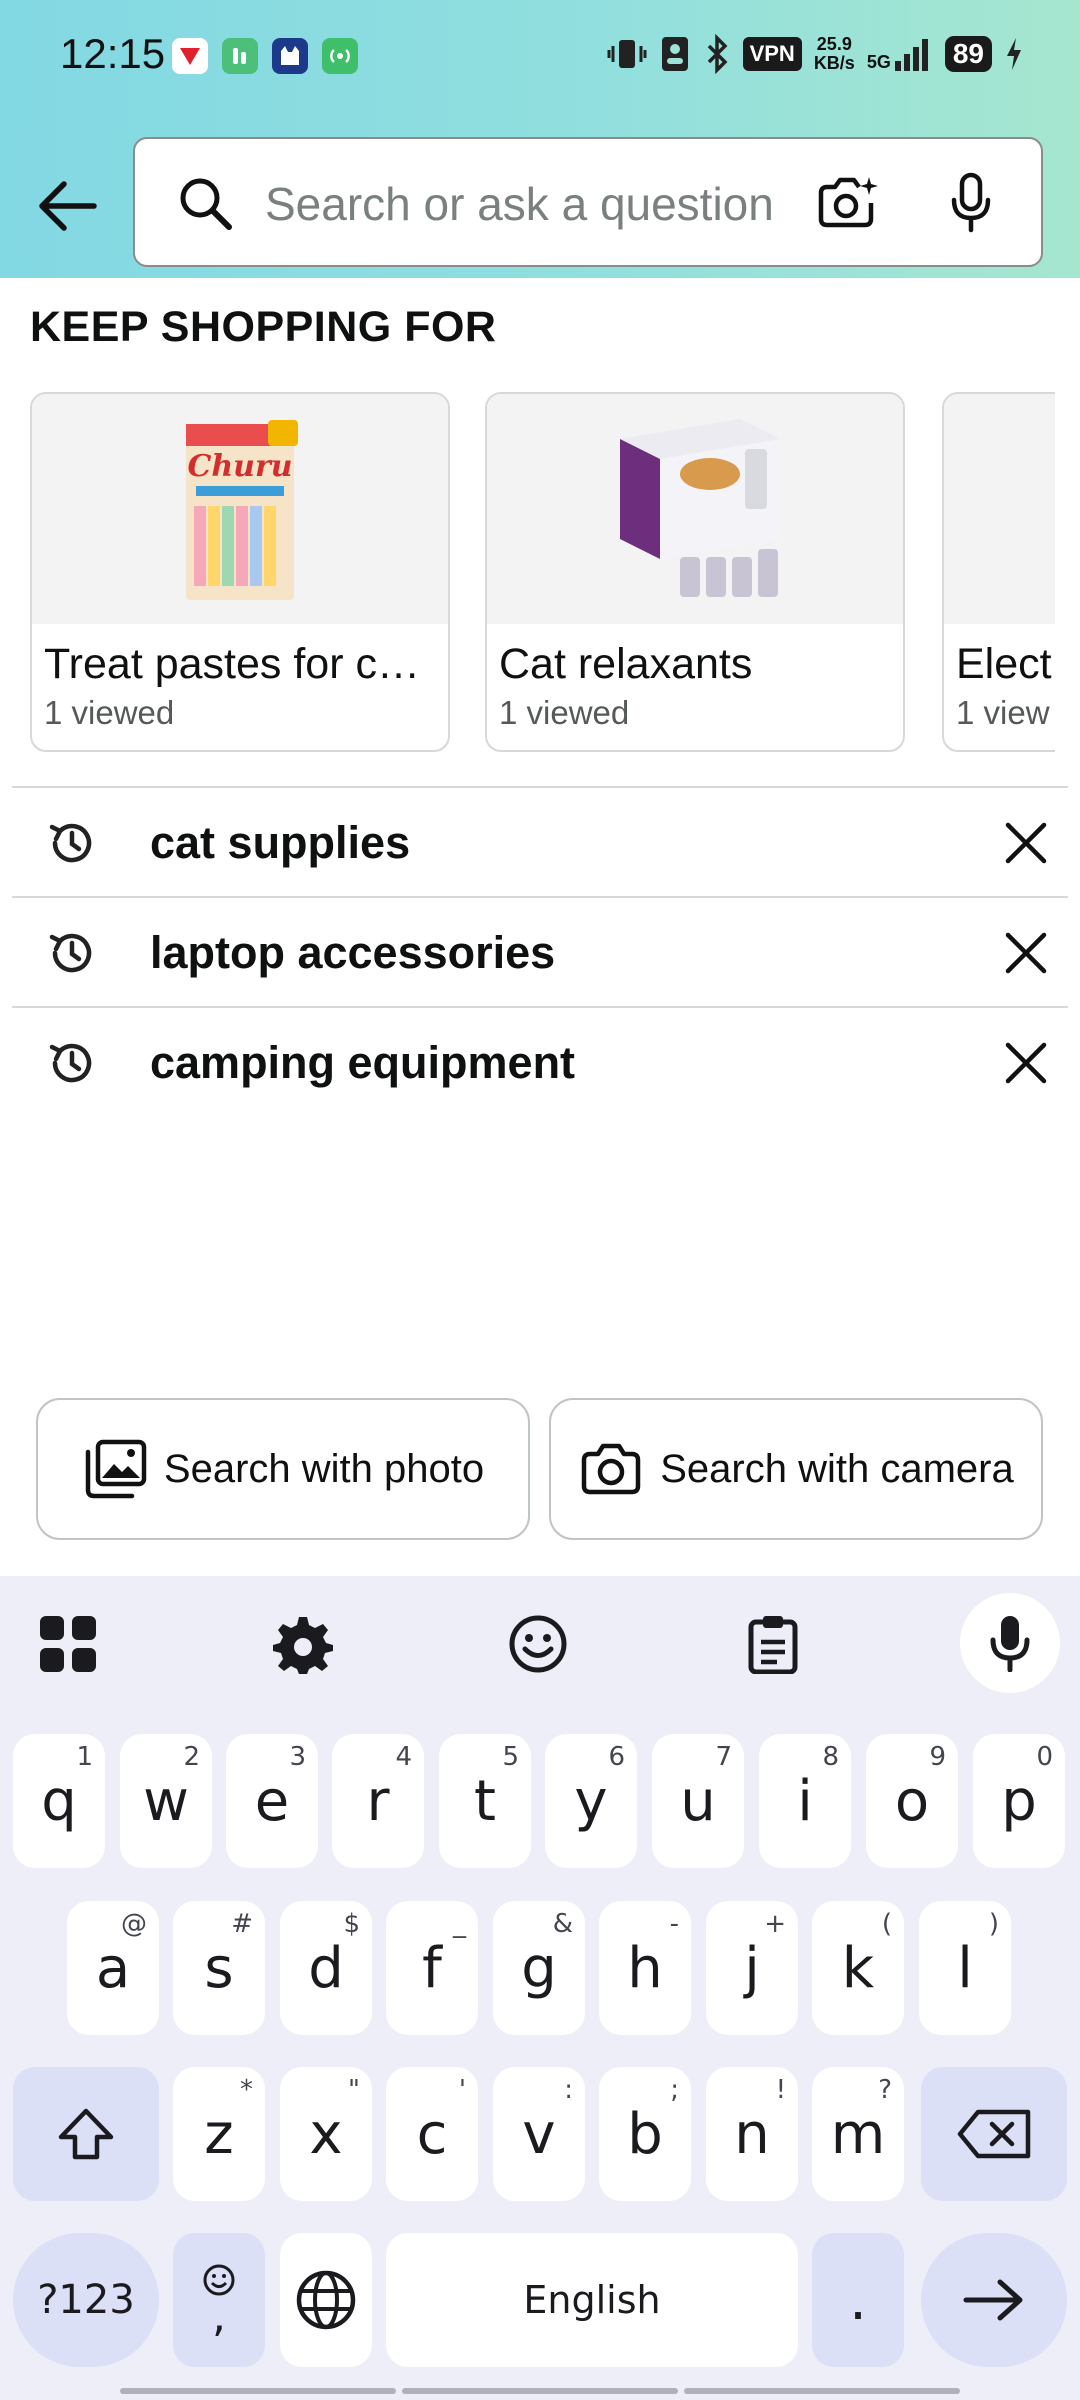 This screenshot has width=1080, height=2400. I want to click on network-speed-value: 25.9, so click(834, 44).